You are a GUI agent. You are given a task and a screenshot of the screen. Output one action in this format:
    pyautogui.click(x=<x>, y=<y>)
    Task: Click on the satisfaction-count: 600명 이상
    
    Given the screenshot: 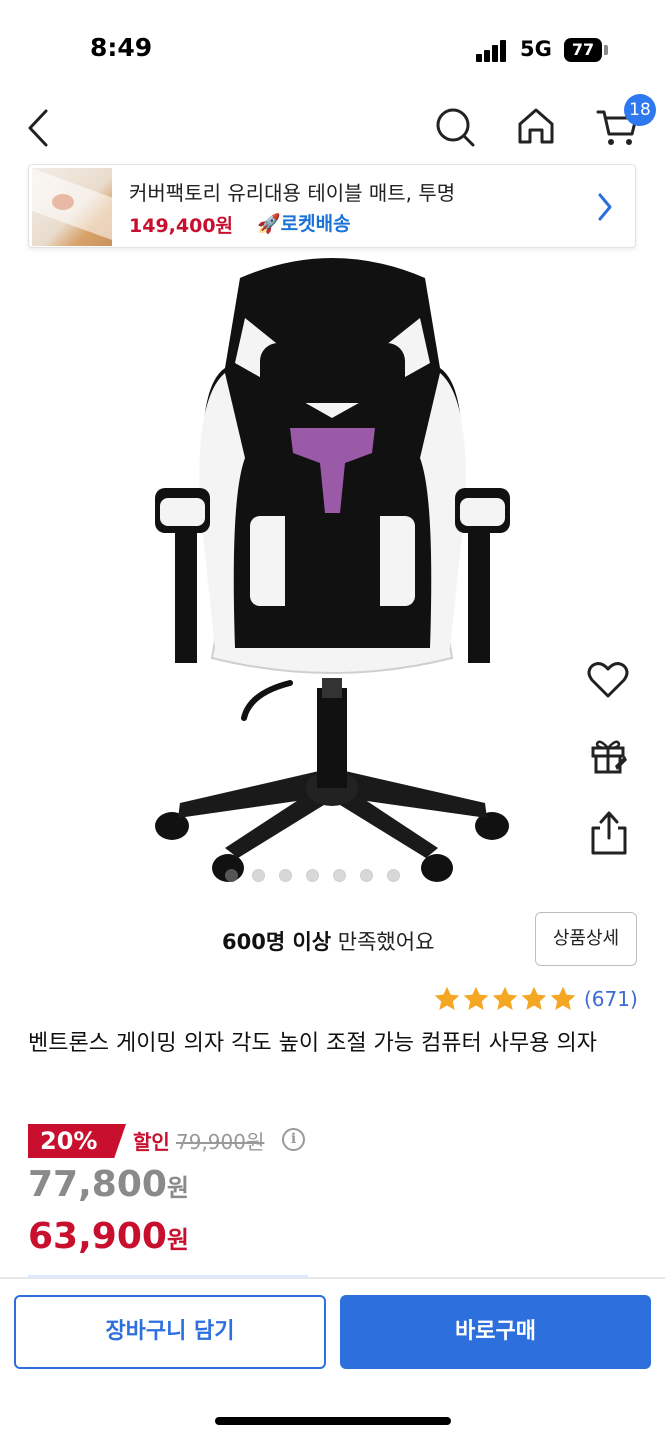 What is the action you would take?
    pyautogui.click(x=277, y=942)
    